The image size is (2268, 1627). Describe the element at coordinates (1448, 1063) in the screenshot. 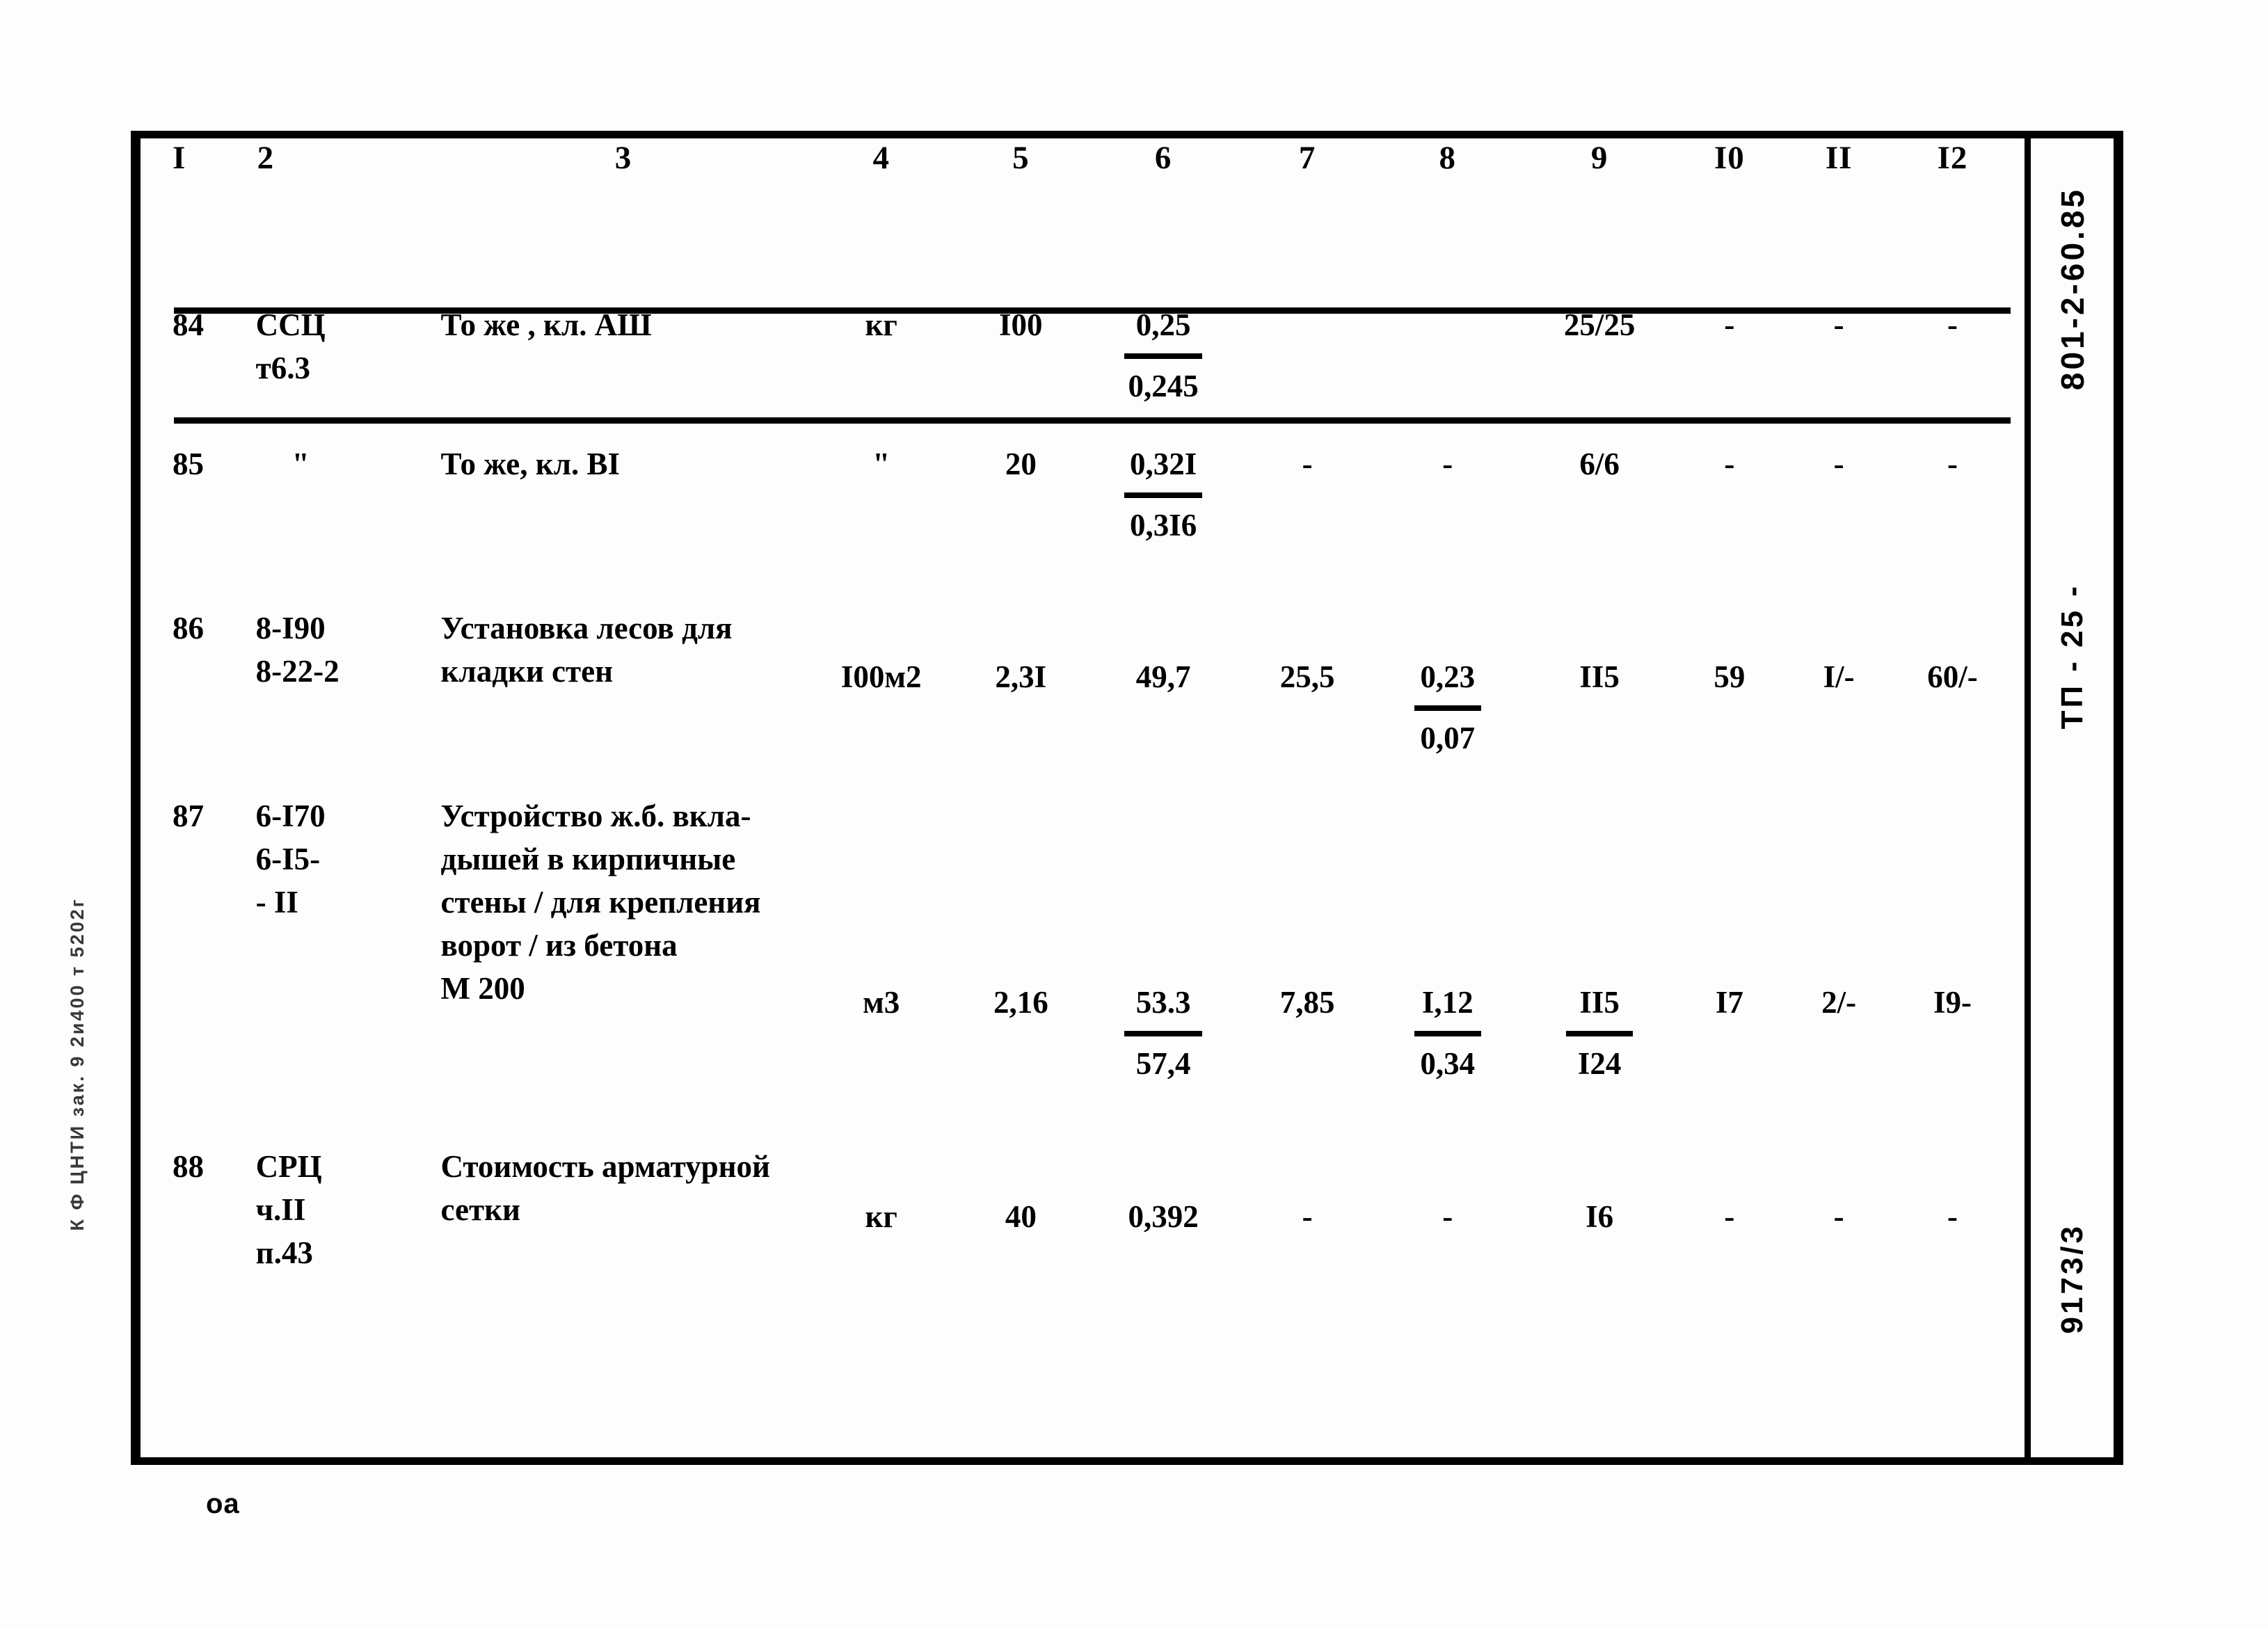

I see `fraction-denominator: 0,34` at that location.